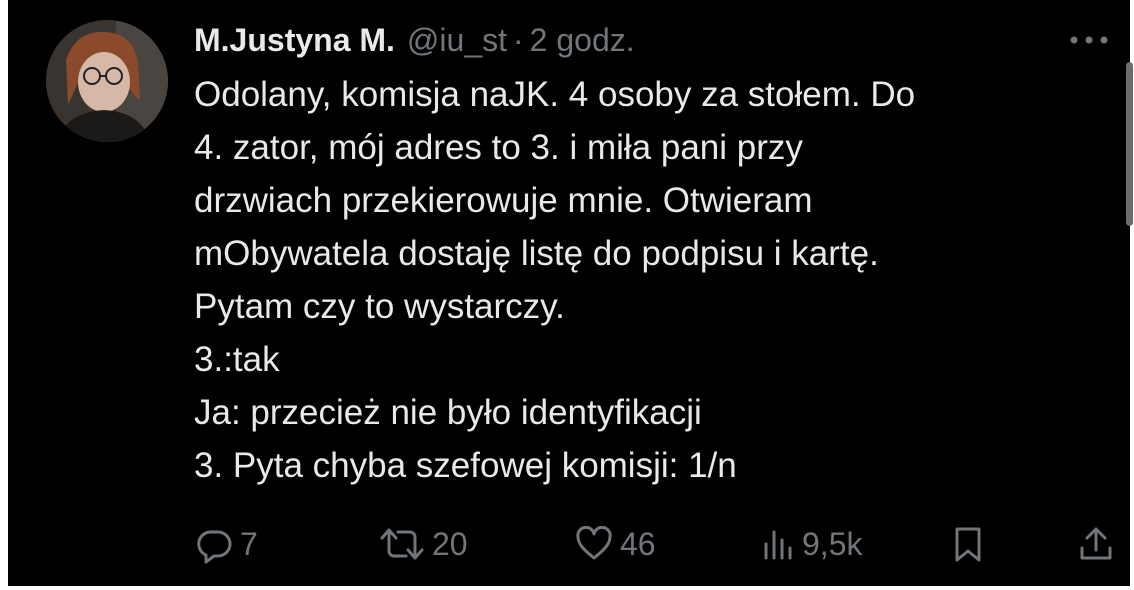 The height and width of the screenshot is (590, 1134). Describe the element at coordinates (615, 544) in the screenshot. I see `like-button: 46` at that location.